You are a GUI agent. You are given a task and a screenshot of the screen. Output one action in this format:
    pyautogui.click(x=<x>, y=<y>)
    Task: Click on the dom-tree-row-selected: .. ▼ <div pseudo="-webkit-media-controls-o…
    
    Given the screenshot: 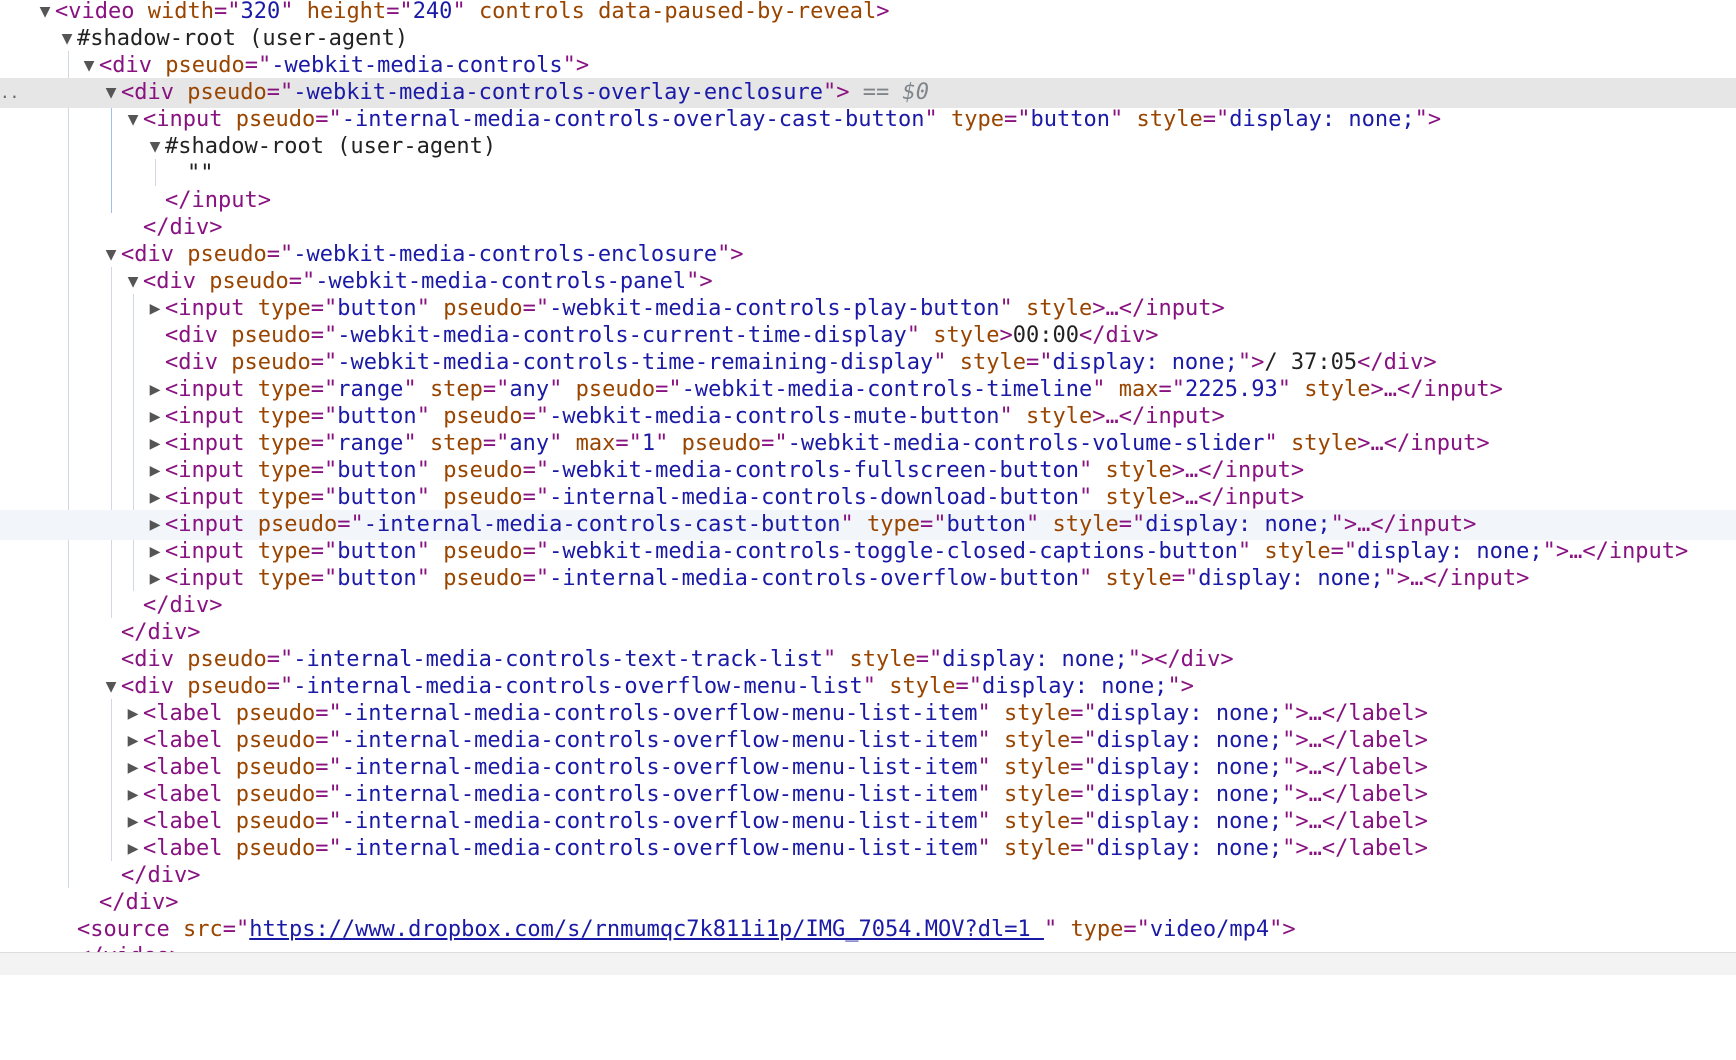 What is the action you would take?
    pyautogui.click(x=868, y=93)
    